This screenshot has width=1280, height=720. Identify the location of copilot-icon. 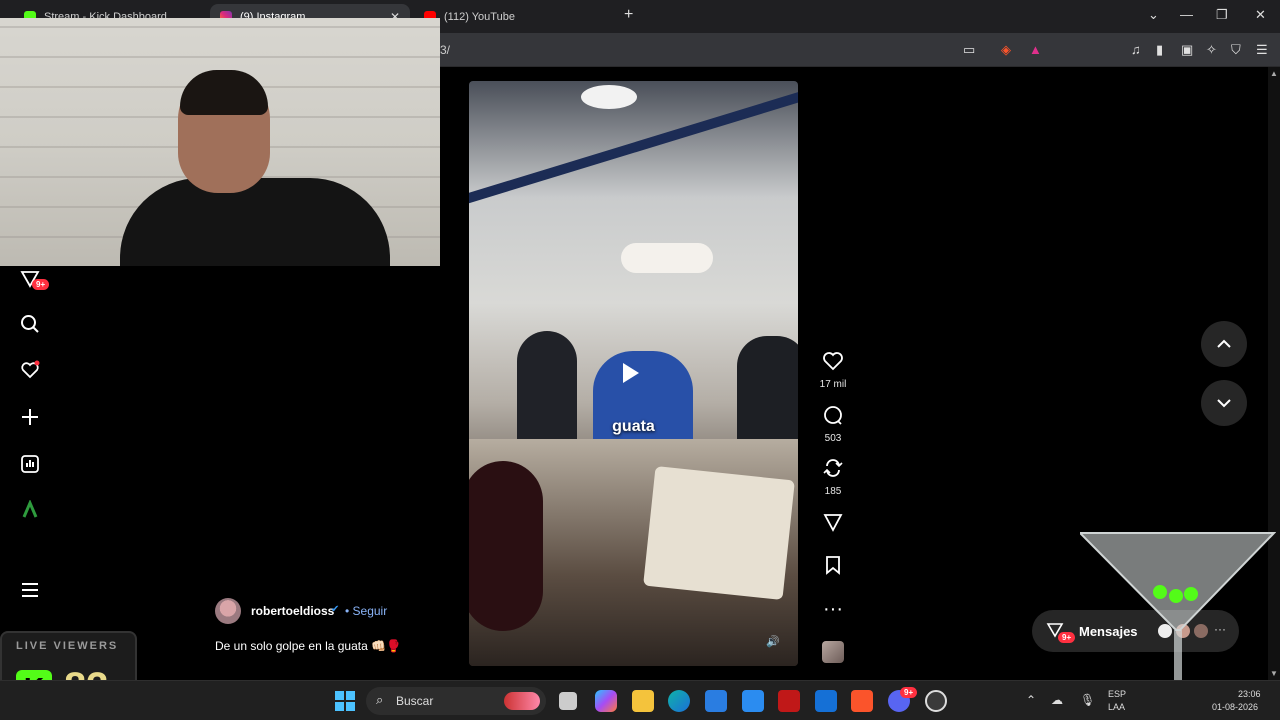
(606, 701).